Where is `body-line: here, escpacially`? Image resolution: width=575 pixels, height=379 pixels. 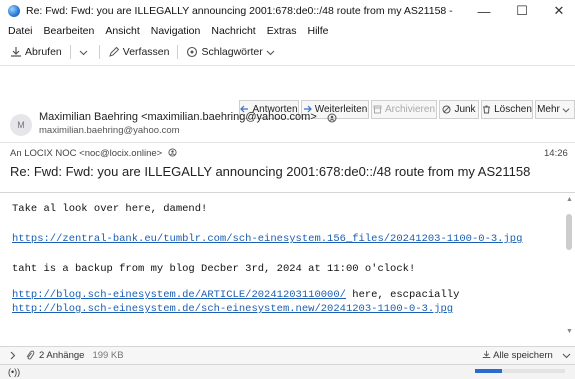
body-line: here, escpacially is located at coordinates (402, 295).